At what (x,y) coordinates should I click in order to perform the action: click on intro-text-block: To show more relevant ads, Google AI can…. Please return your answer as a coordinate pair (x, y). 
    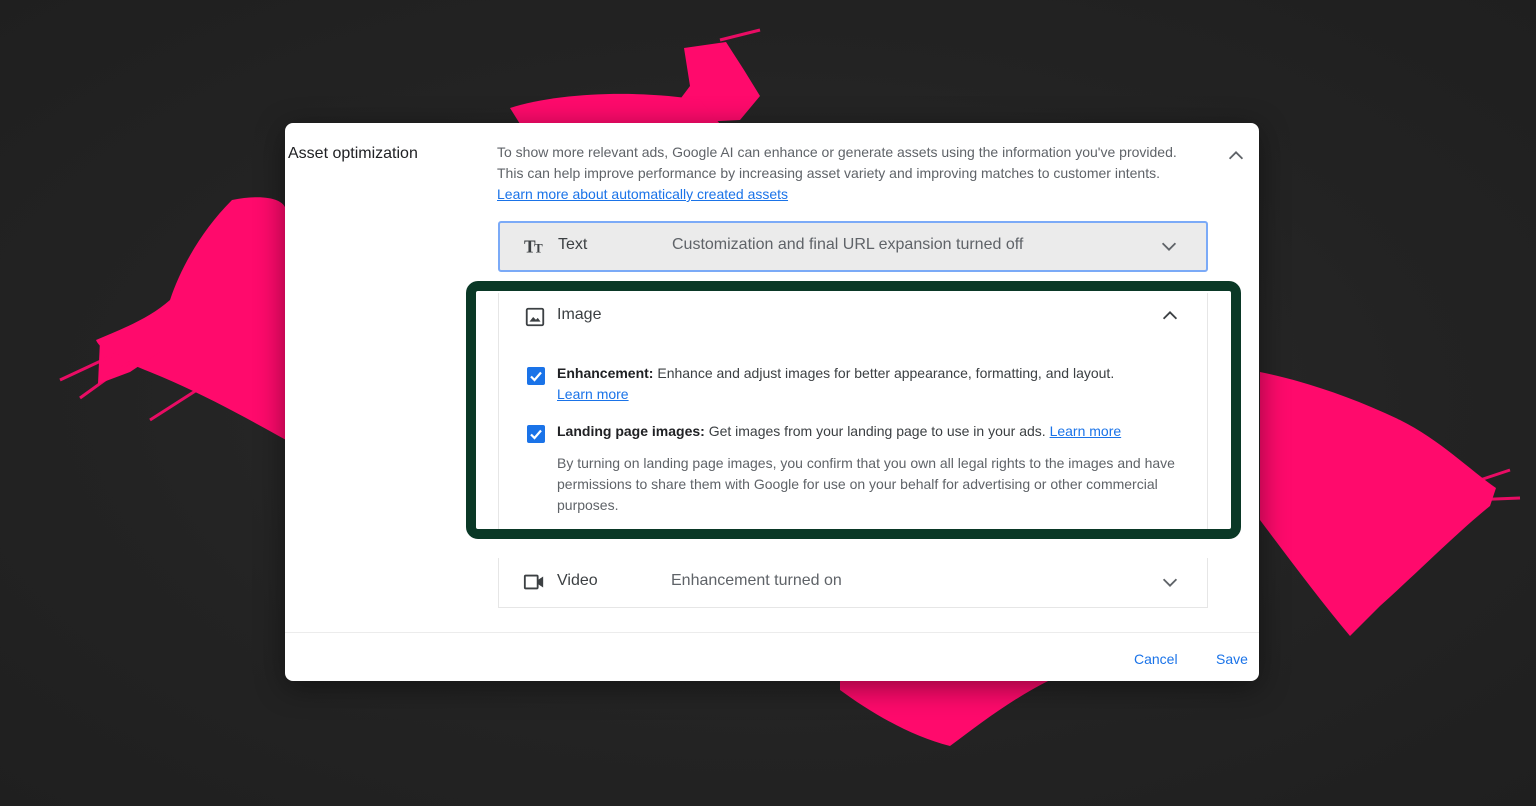
    Looking at the image, I should click on (837, 173).